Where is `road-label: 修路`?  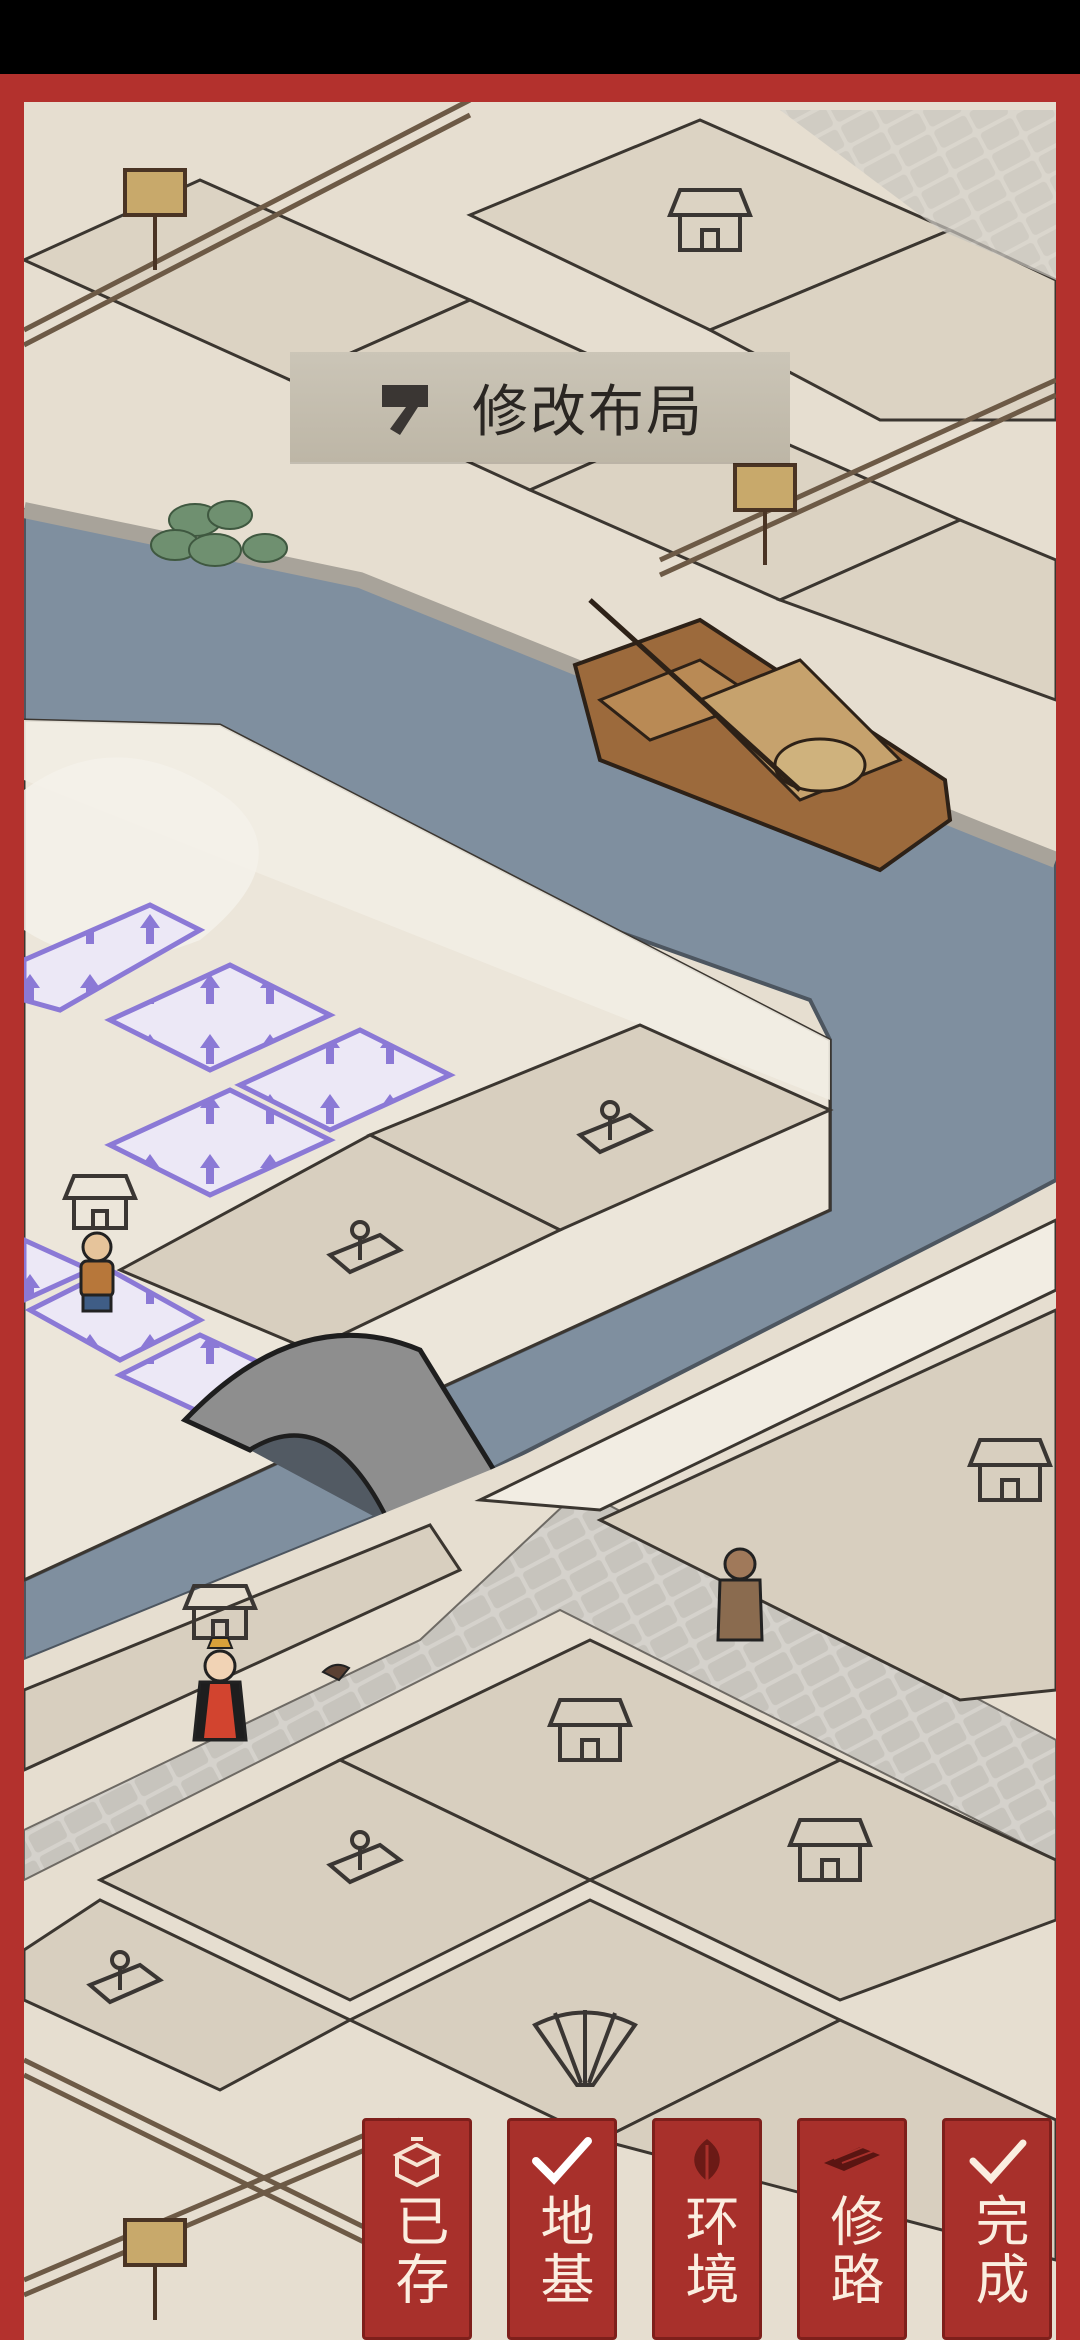
road-label: 修路 is located at coordinates (852, 2251).